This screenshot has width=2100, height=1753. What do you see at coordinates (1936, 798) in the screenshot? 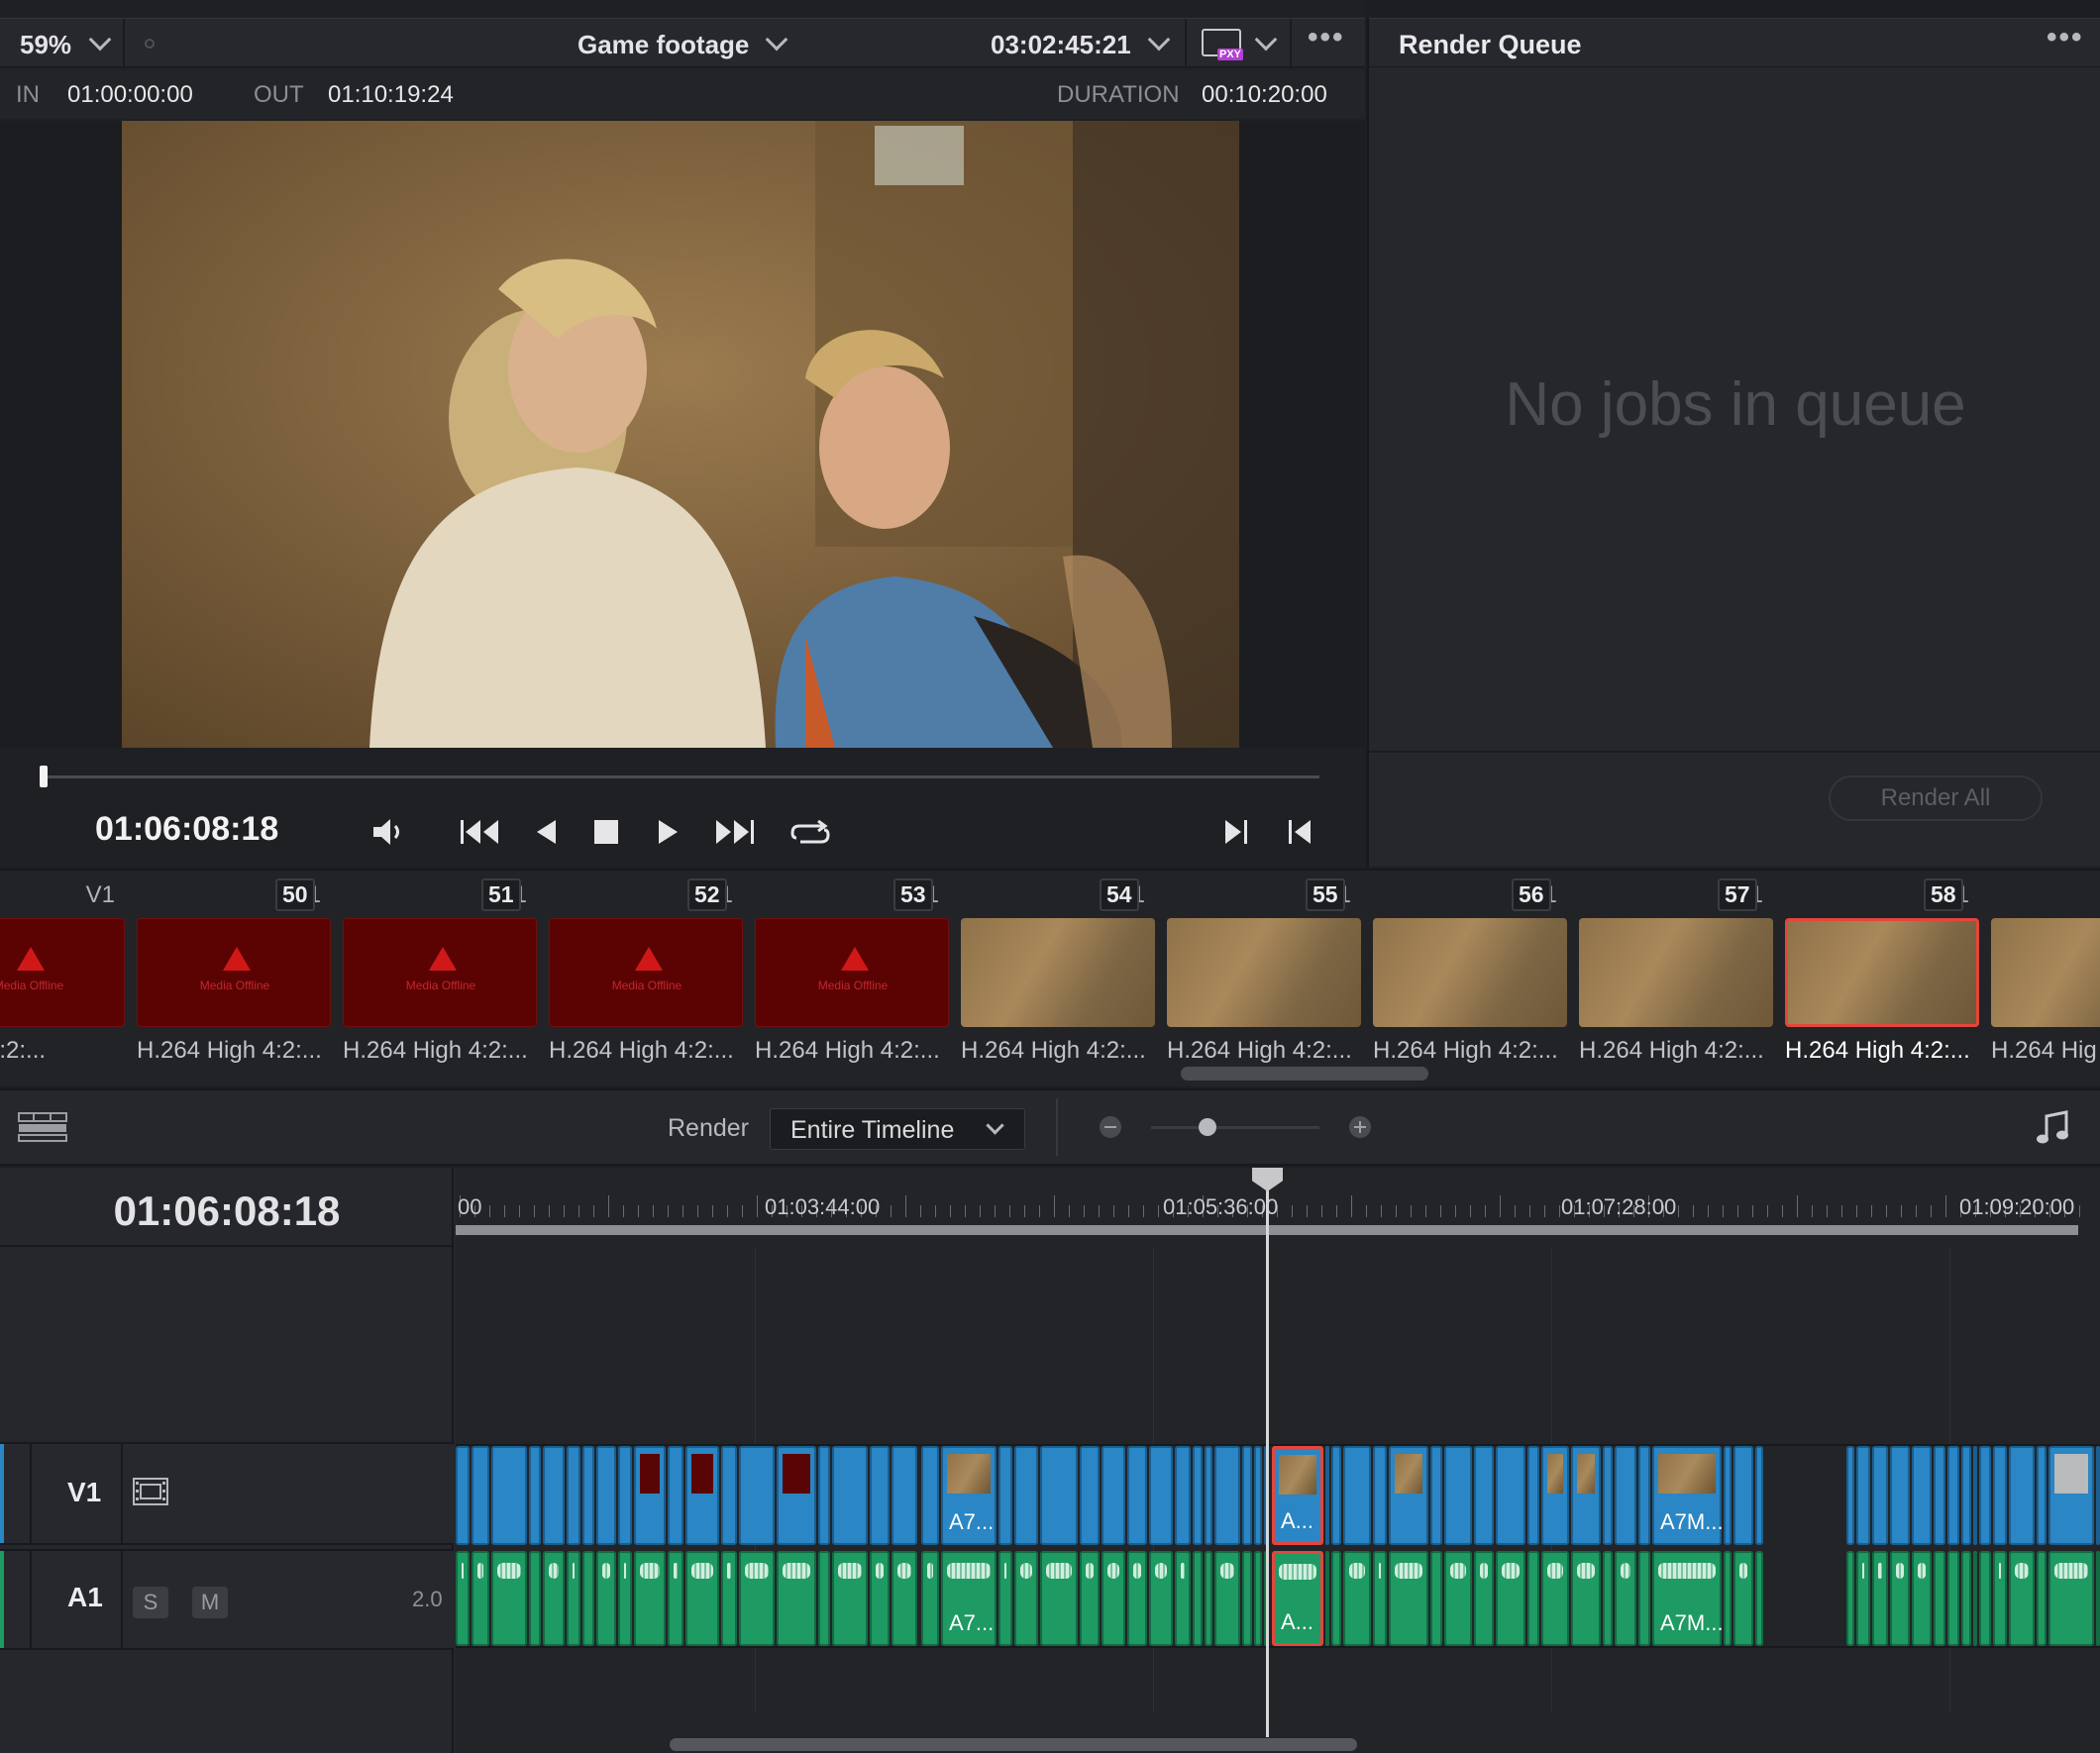
I see `render-all-button: Render All` at bounding box center [1936, 798].